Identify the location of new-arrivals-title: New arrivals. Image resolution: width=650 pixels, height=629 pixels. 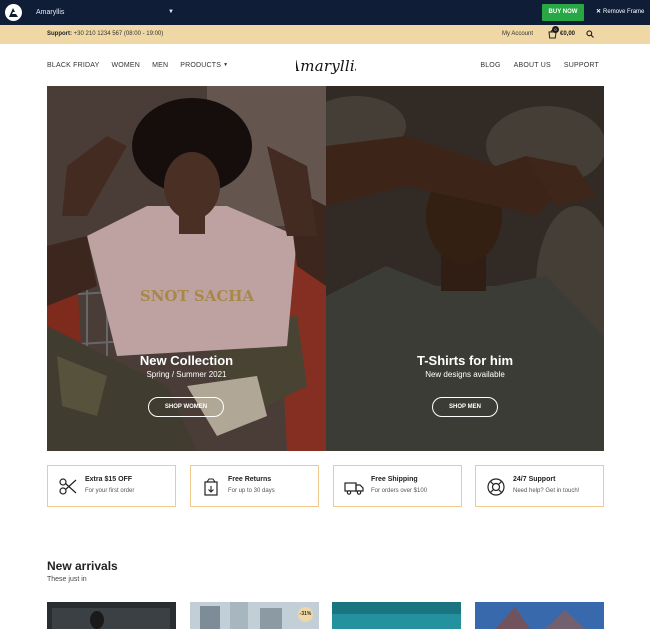
(82, 566).